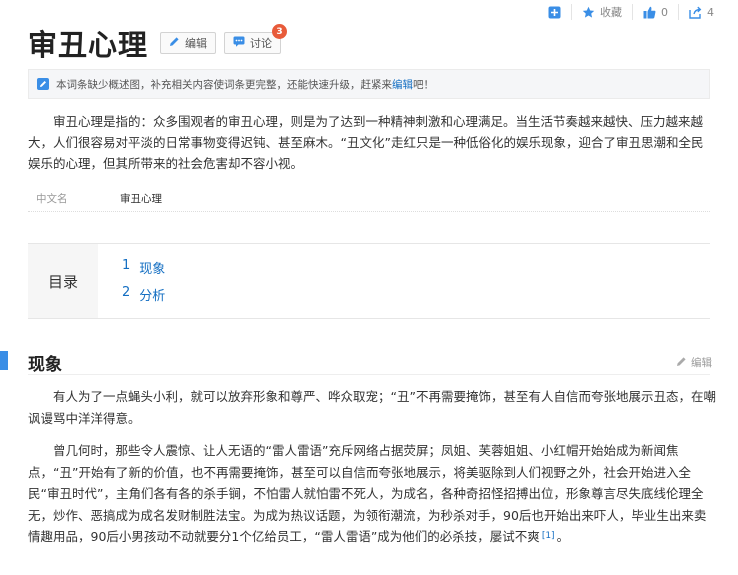 The width and height of the screenshot is (738, 575). What do you see at coordinates (131, 281) in the screenshot?
I see `catalog-list: 1 现象 2 分析` at bounding box center [131, 281].